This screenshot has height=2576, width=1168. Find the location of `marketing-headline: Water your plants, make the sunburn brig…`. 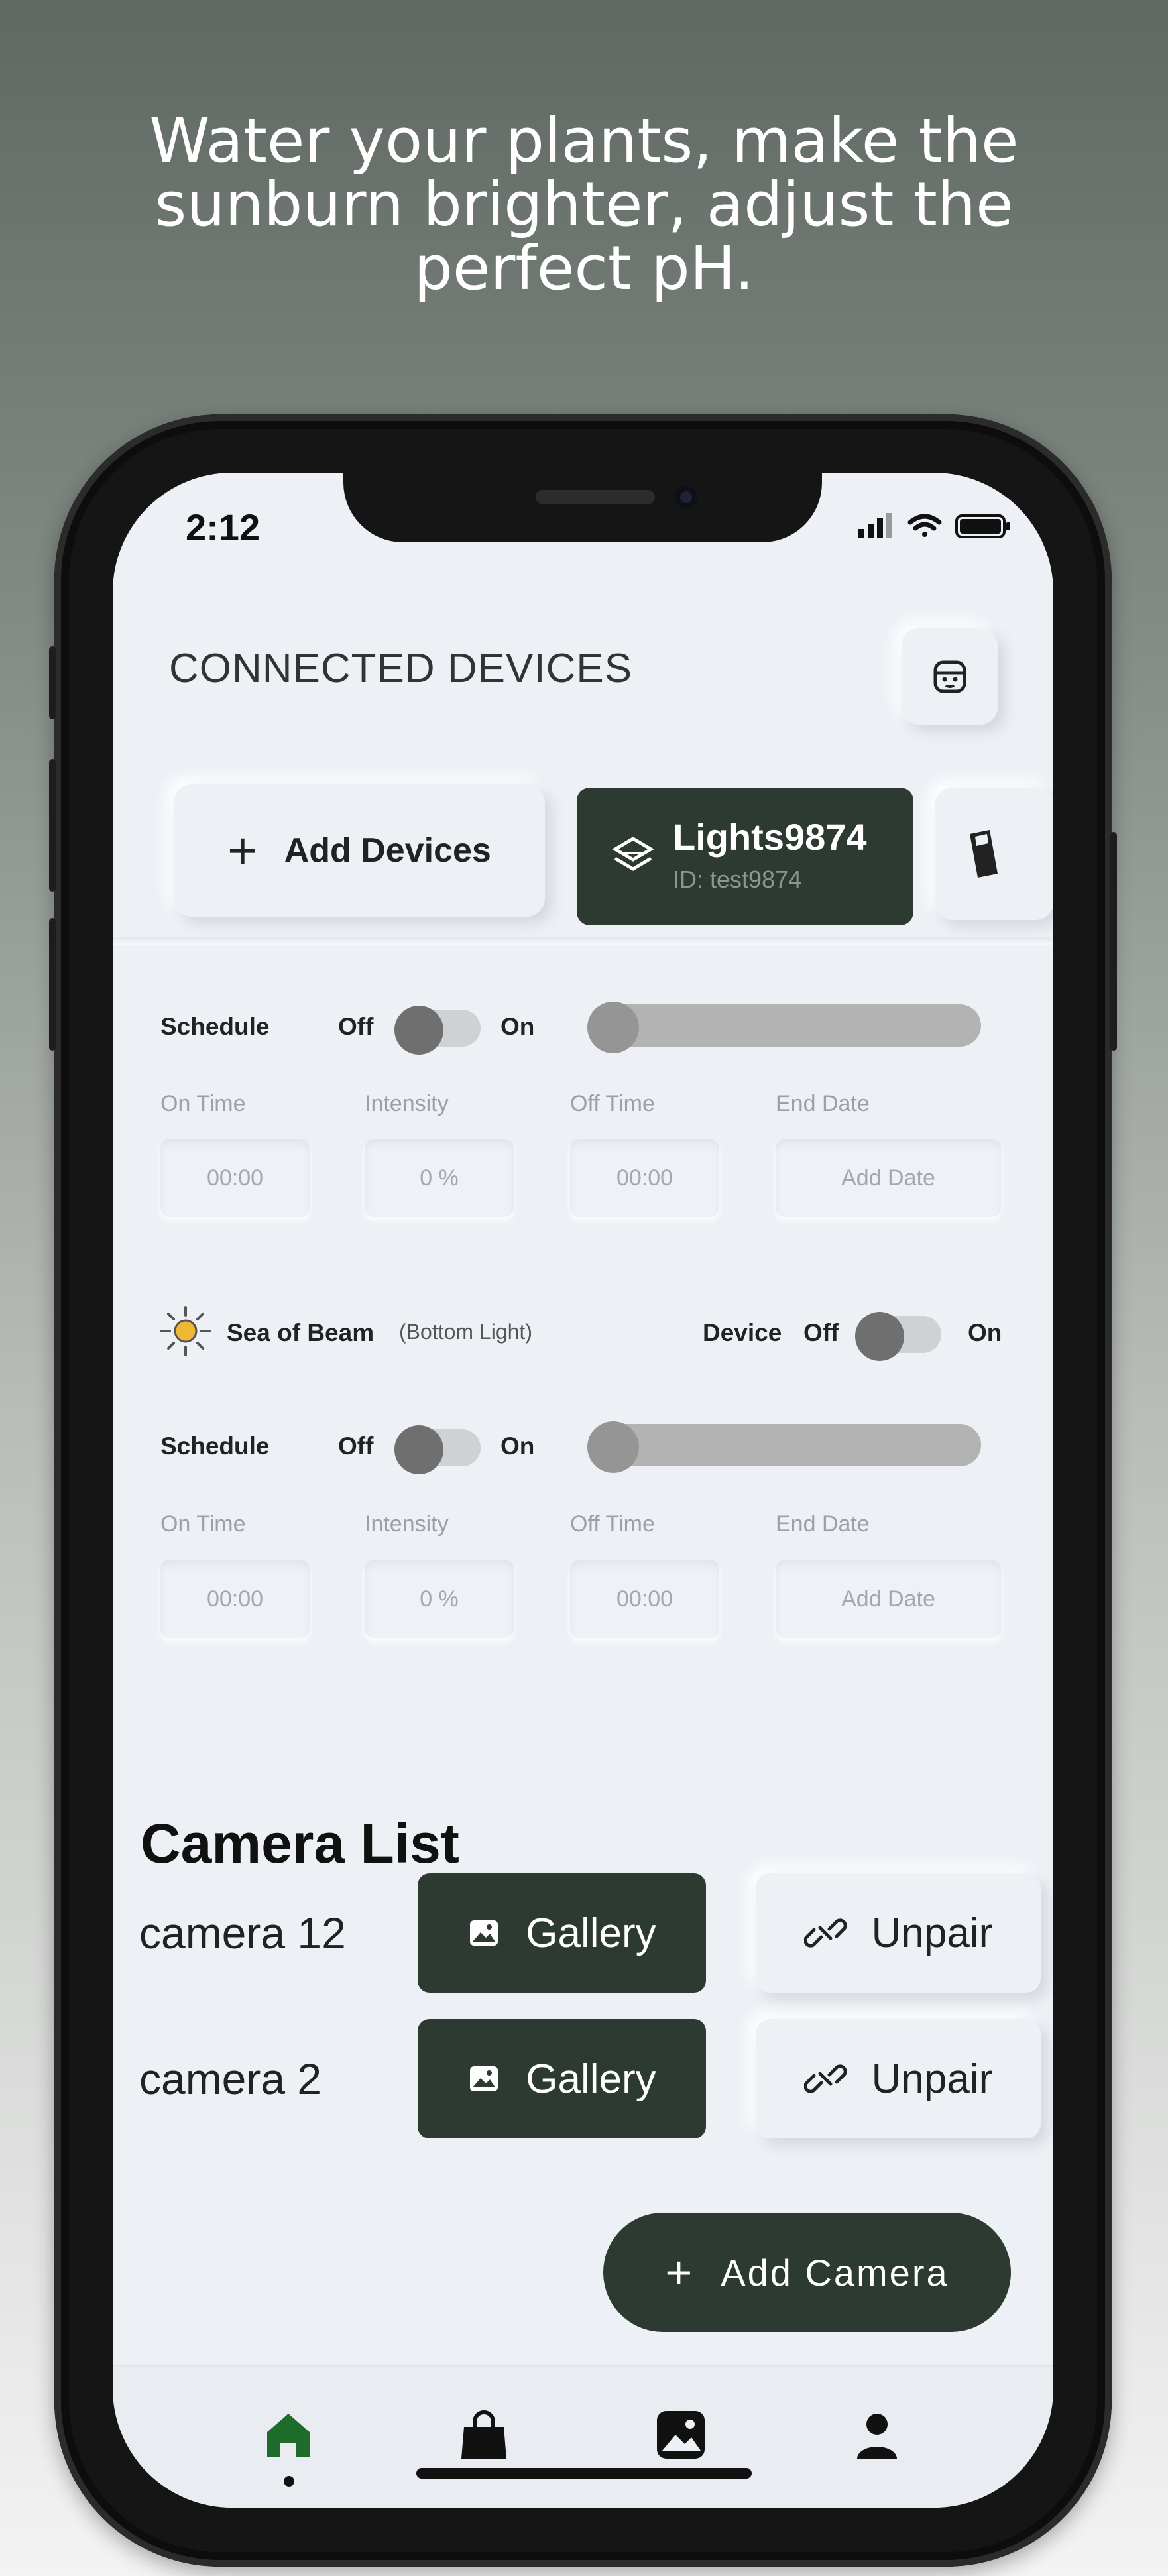

marketing-headline: Water your plants, make the sunburn brig… is located at coordinates (584, 204).